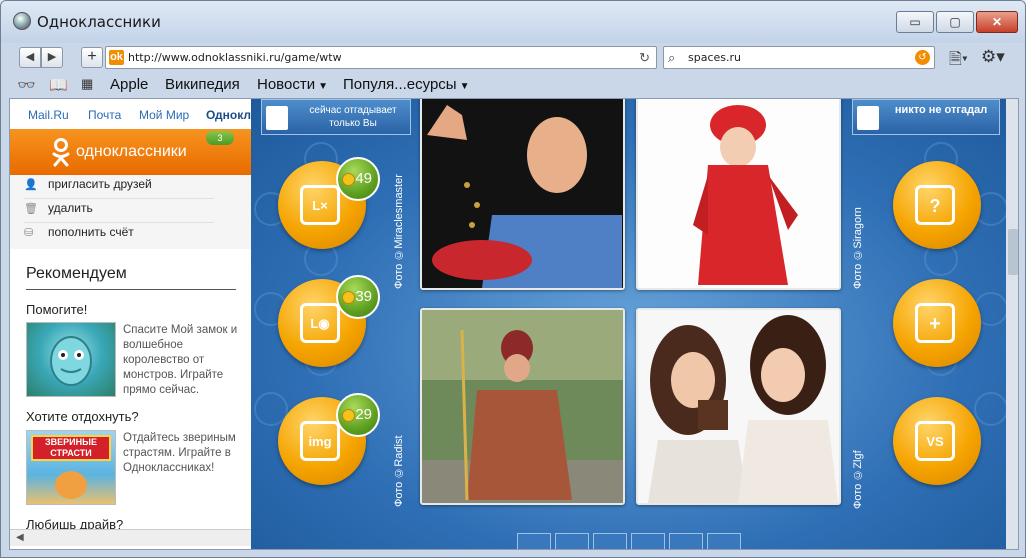 The image size is (1026, 558). Describe the element at coordinates (353, 117) in the screenshot. I see `status-text: сейчас отгадывает только Вы` at that location.